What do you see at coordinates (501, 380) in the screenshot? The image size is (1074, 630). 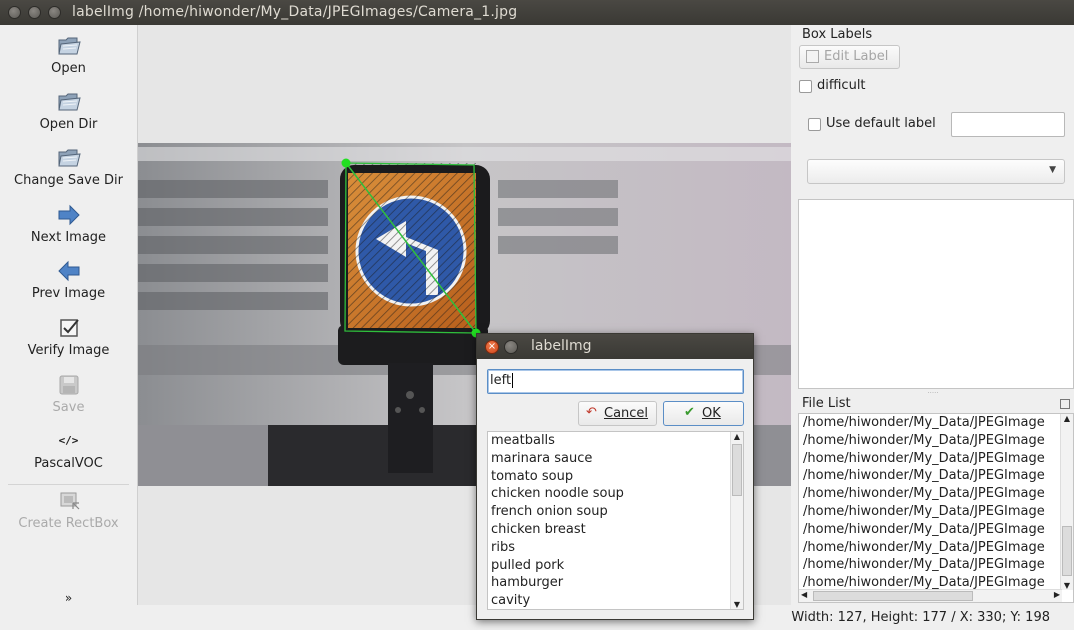 I see `label-input-value: left` at bounding box center [501, 380].